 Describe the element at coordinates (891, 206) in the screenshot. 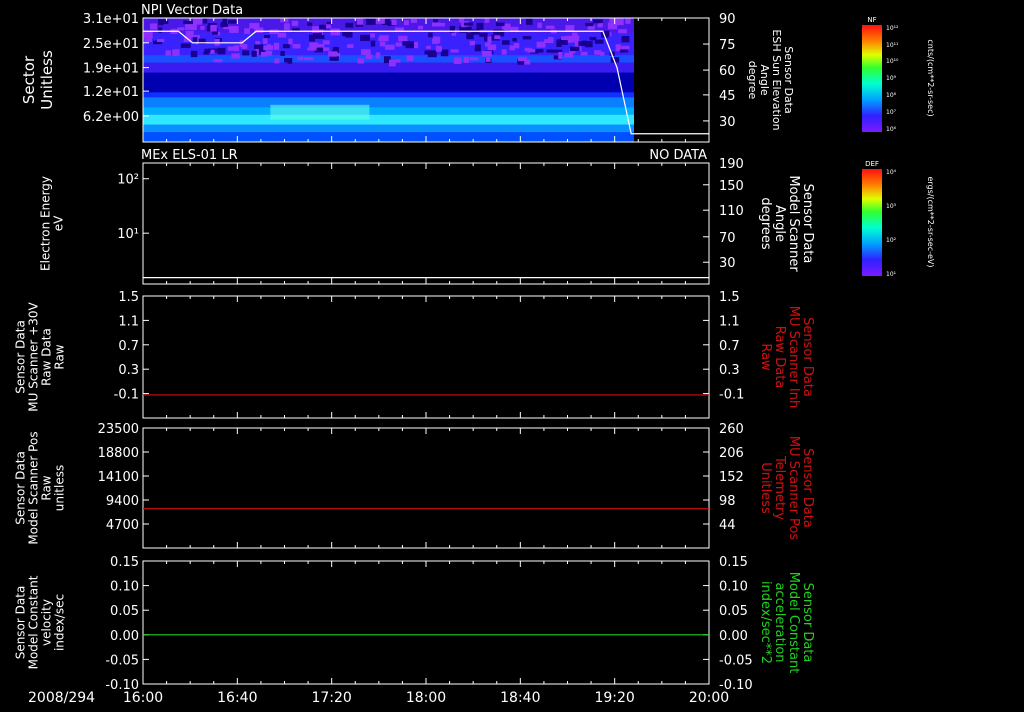

I see `colorbar-tick: 10³` at that location.